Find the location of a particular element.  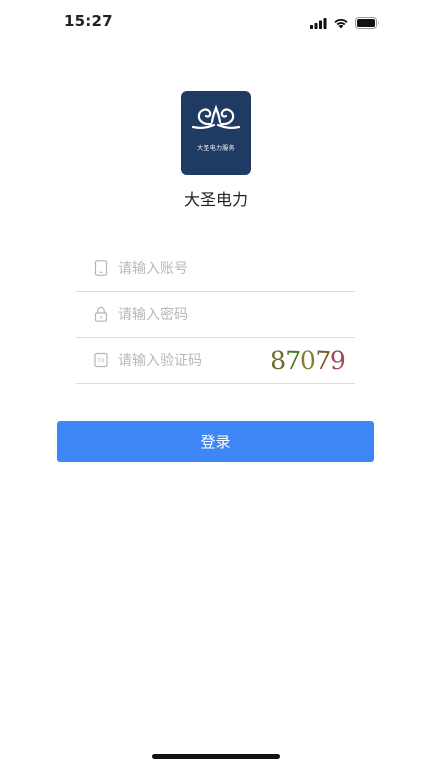

wifi-icon is located at coordinates (341, 23).